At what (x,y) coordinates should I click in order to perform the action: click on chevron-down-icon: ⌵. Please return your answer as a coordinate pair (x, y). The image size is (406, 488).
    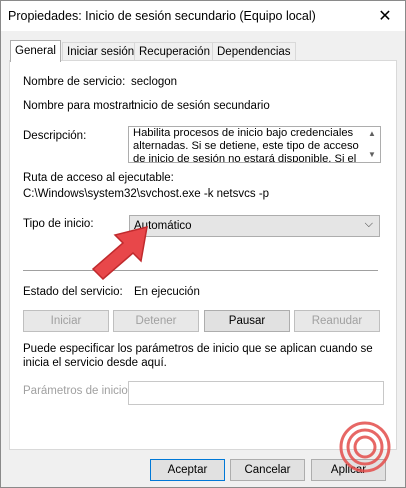
    Looking at the image, I should click on (368, 224).